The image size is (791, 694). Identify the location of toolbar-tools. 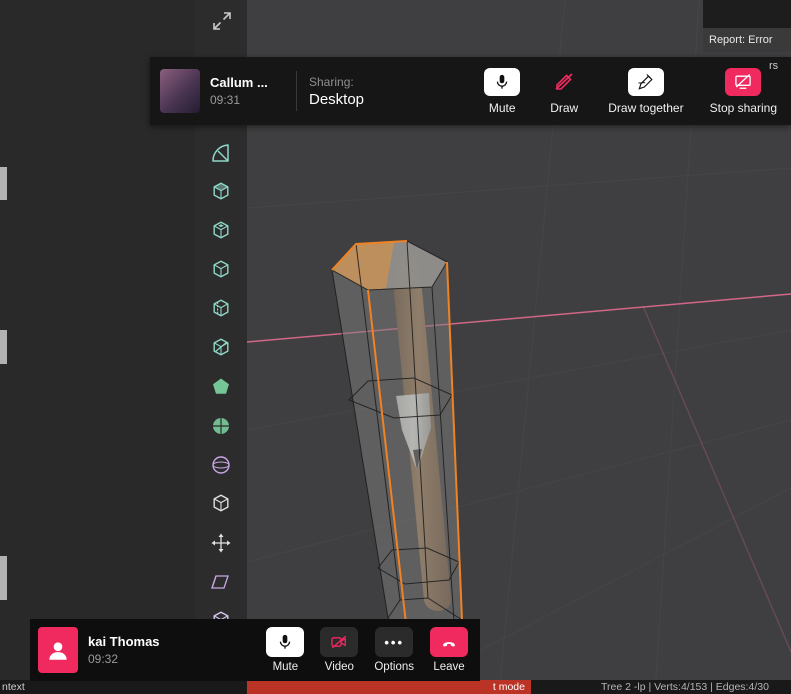
(221, 387).